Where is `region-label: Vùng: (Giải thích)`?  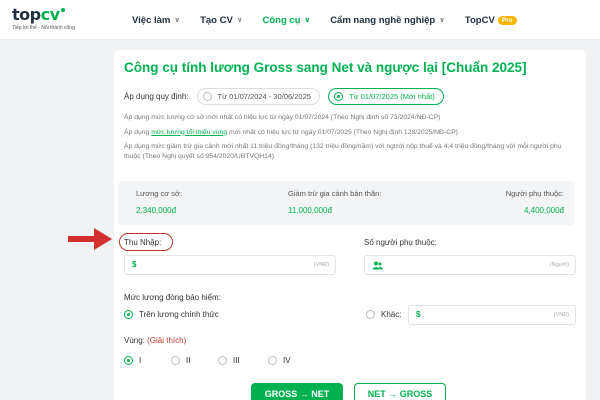
region-label: Vùng: (Giải thích) is located at coordinates (155, 340).